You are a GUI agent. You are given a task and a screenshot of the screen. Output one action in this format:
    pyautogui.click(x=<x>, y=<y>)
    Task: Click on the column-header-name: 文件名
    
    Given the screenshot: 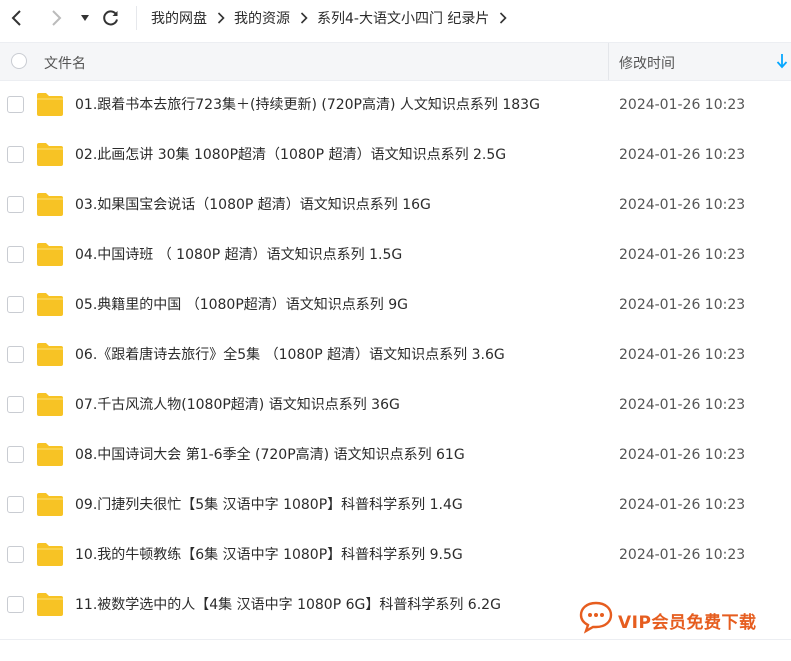 What is the action you would take?
    pyautogui.click(x=65, y=63)
    